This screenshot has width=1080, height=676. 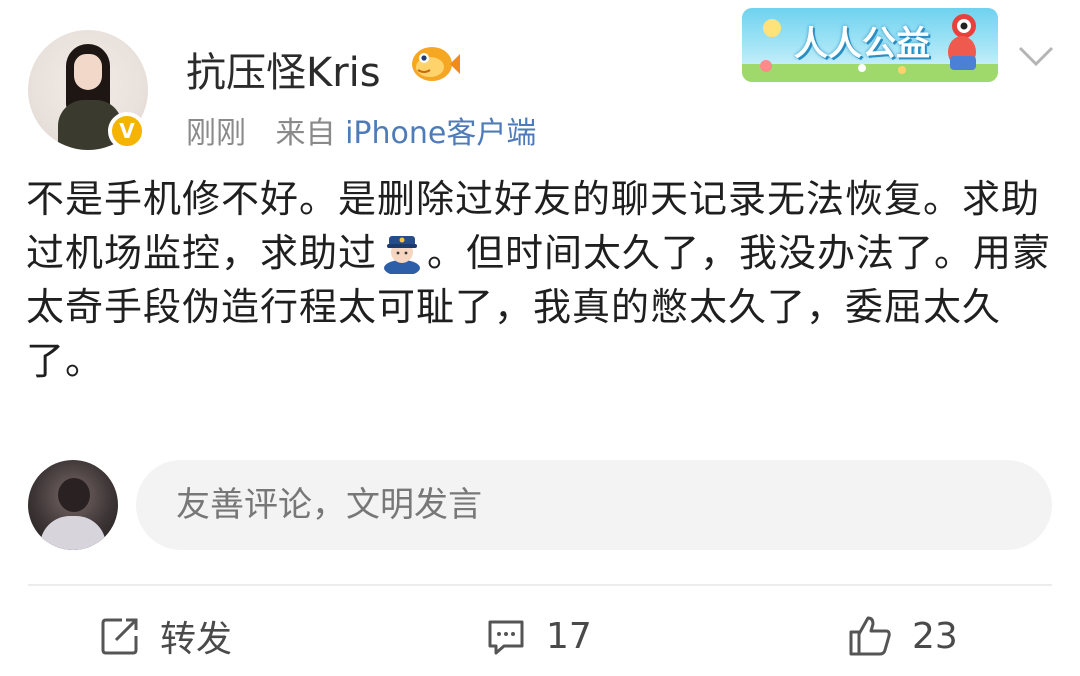 What do you see at coordinates (402, 255) in the screenshot?
I see `police-officer-emoji-icon` at bounding box center [402, 255].